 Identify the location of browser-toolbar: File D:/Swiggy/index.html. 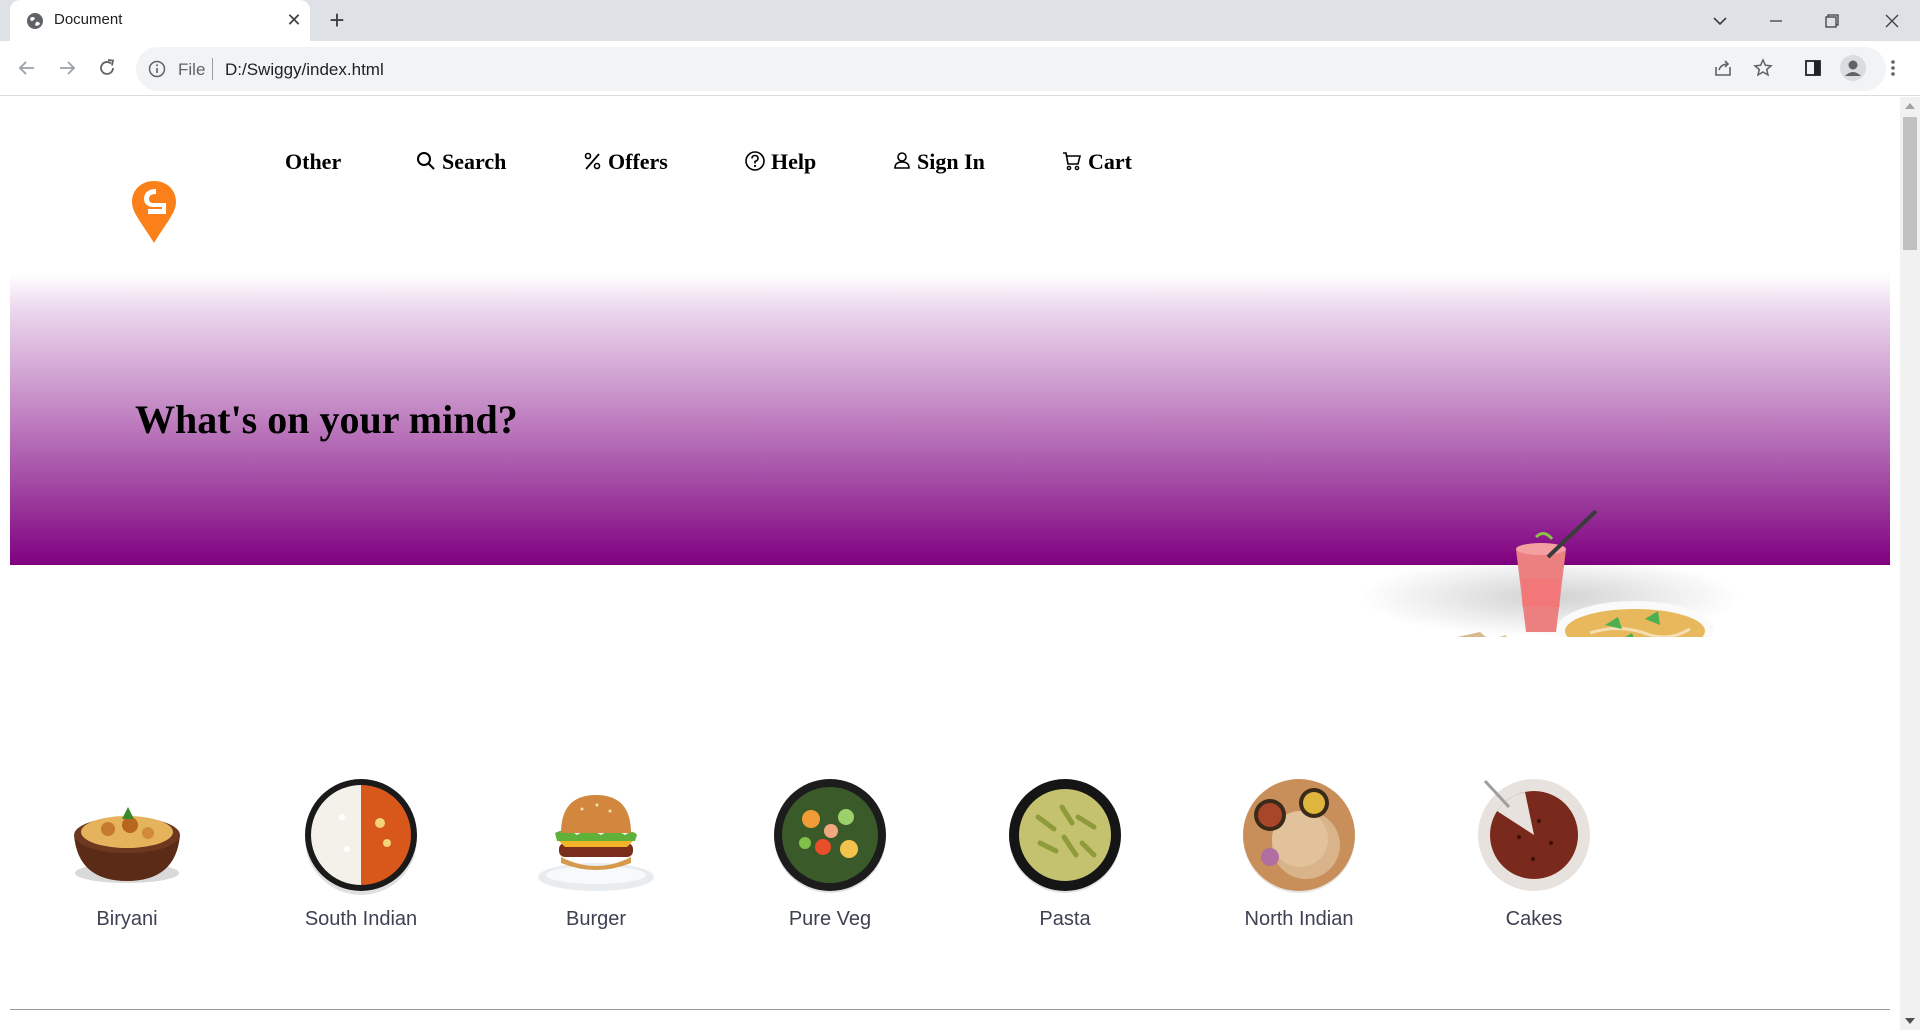
(960, 68).